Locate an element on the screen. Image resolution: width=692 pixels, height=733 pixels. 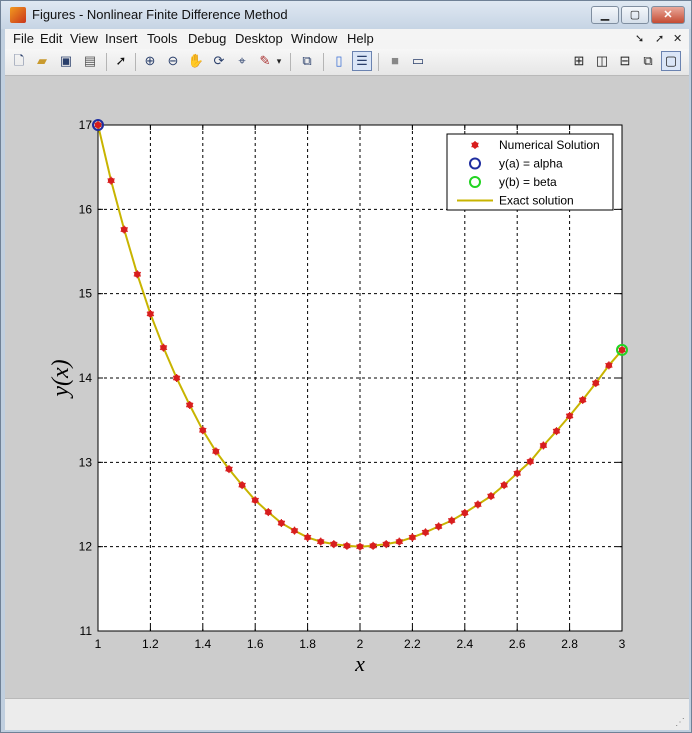
x-axis-label: x is located at coordinates (359, 663).